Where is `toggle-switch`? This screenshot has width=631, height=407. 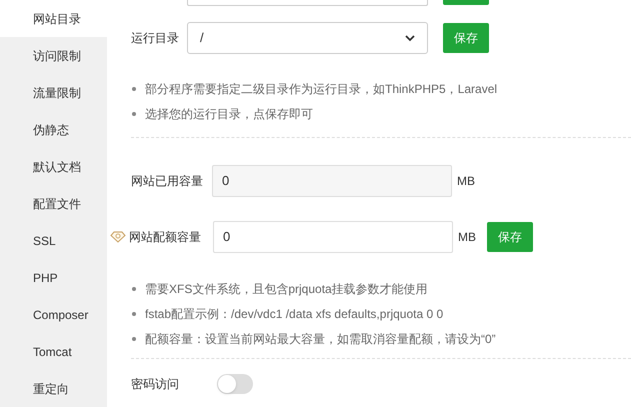
toggle-switch is located at coordinates (235, 384).